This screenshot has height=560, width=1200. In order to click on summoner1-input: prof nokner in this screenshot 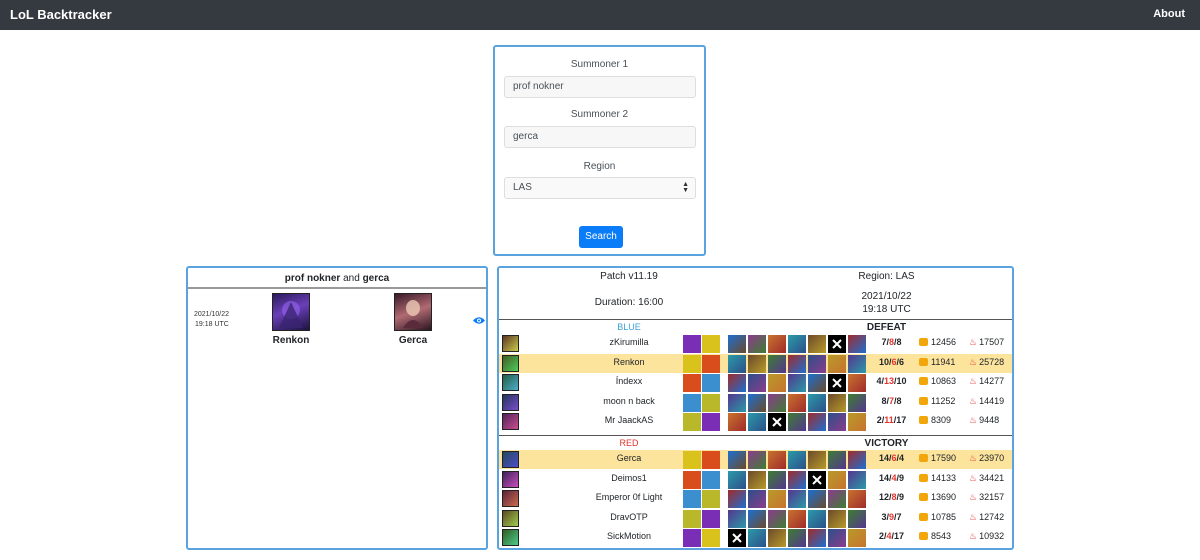, I will do `click(600, 87)`.